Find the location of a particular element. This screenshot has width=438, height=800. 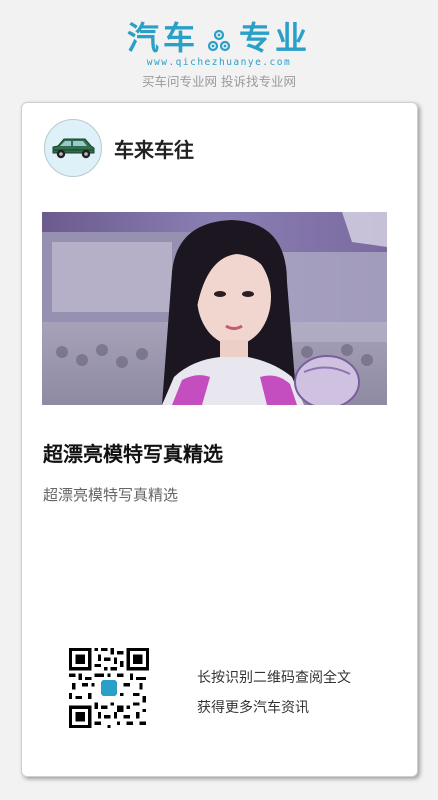

brand-header: 汽车 专业 www.qichezhuanye.com 买车问专业网 投诉找专业网 is located at coordinates (219, 54).